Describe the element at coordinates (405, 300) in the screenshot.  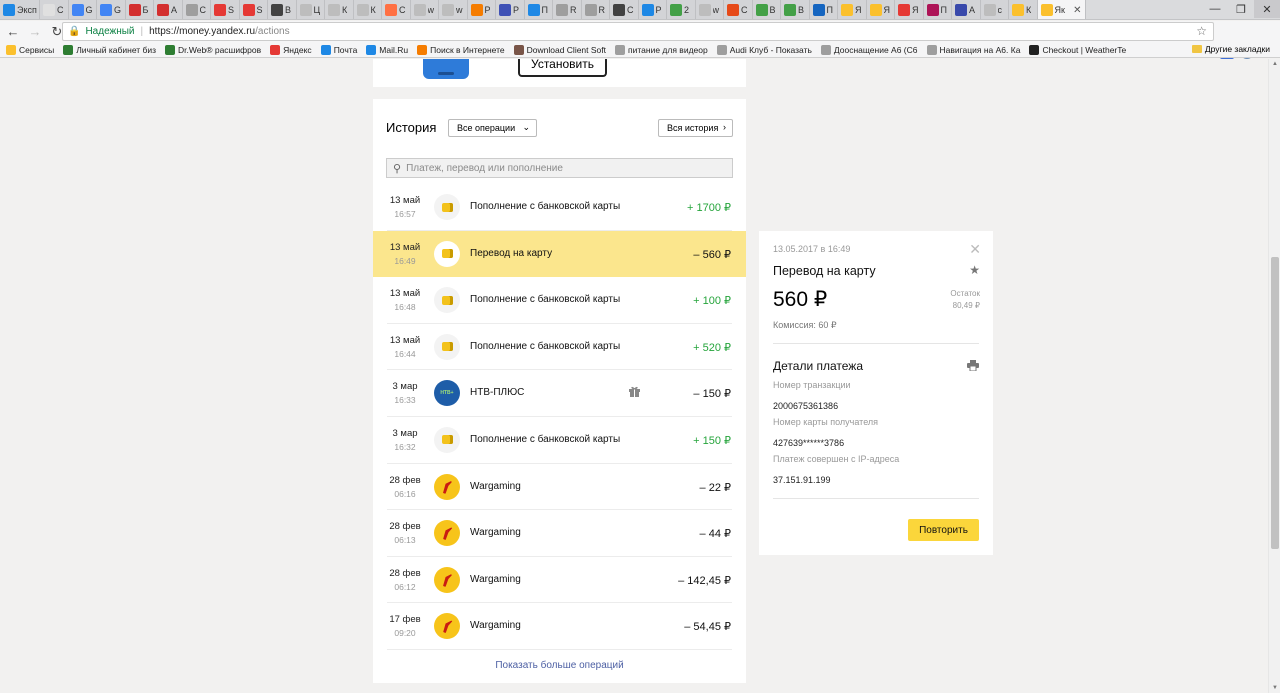
I see `operation-date: 13 май 16:48` at that location.